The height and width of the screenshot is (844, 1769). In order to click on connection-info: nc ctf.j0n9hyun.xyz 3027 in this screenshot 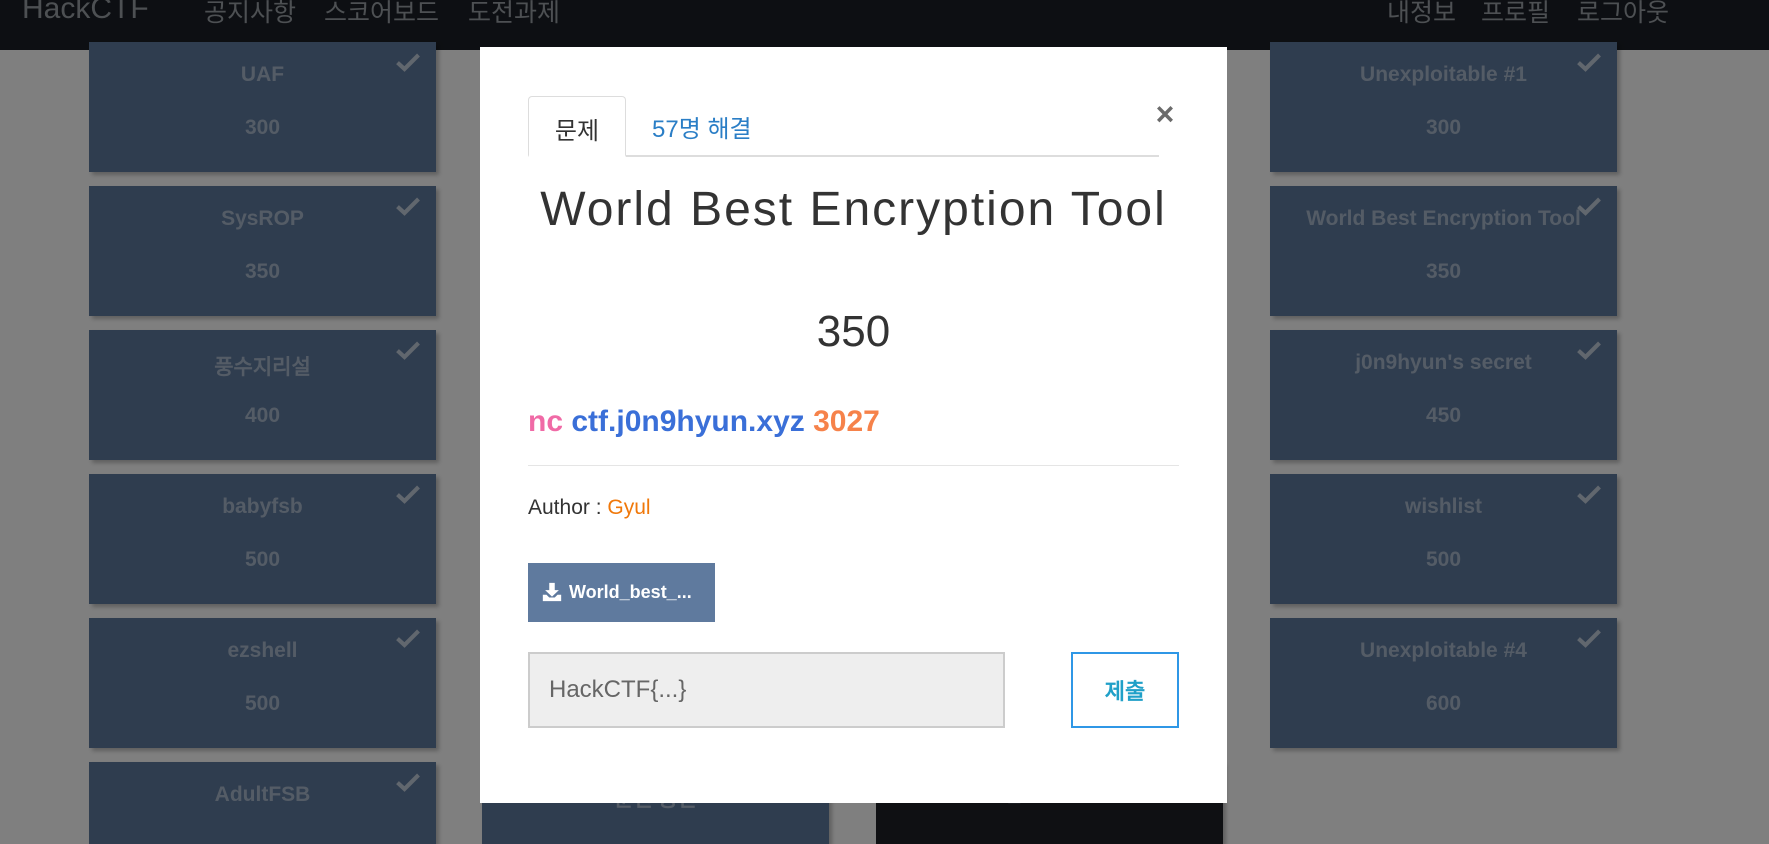, I will do `click(704, 422)`.